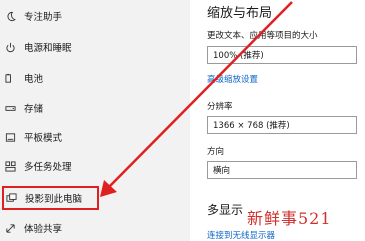 The width and height of the screenshot is (365, 241). Describe the element at coordinates (11, 198) in the screenshot. I see `project-icon` at that location.